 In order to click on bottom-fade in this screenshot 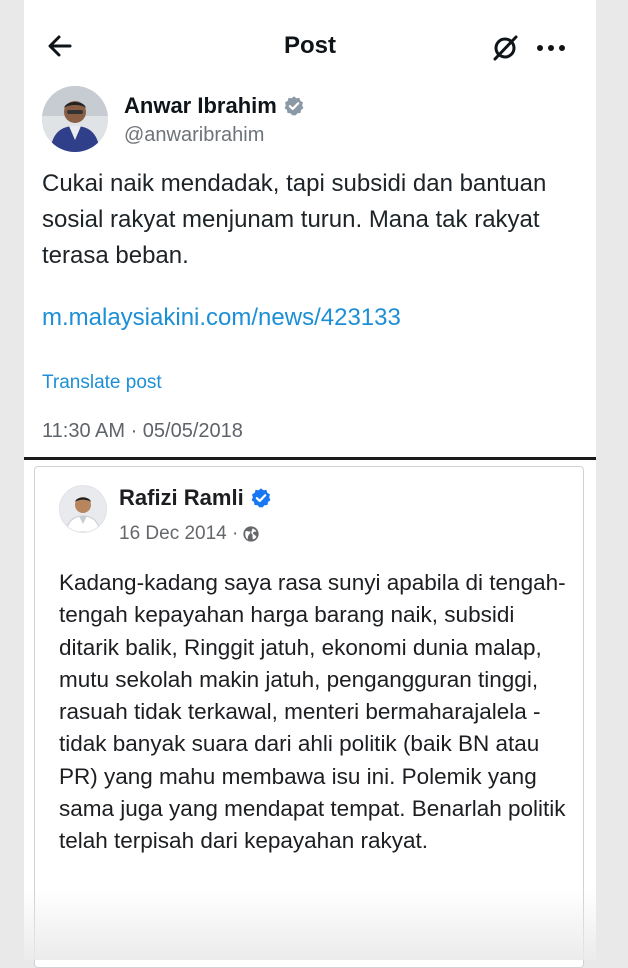, I will do `click(314, 925)`.